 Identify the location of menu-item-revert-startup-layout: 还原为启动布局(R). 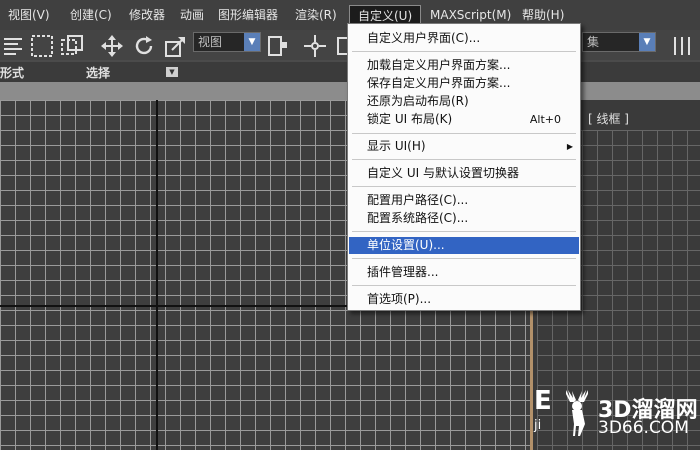
(464, 101).